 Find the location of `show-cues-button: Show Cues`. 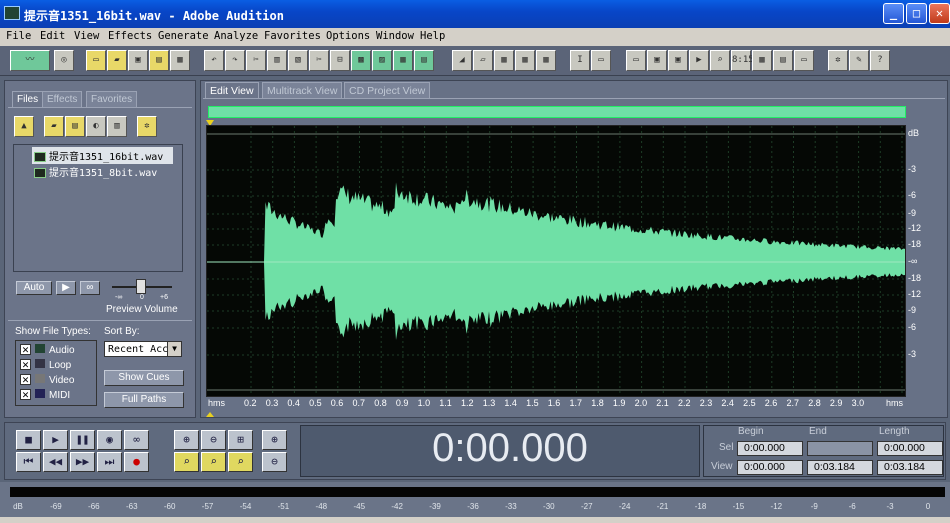

show-cues-button: Show Cues is located at coordinates (144, 378).